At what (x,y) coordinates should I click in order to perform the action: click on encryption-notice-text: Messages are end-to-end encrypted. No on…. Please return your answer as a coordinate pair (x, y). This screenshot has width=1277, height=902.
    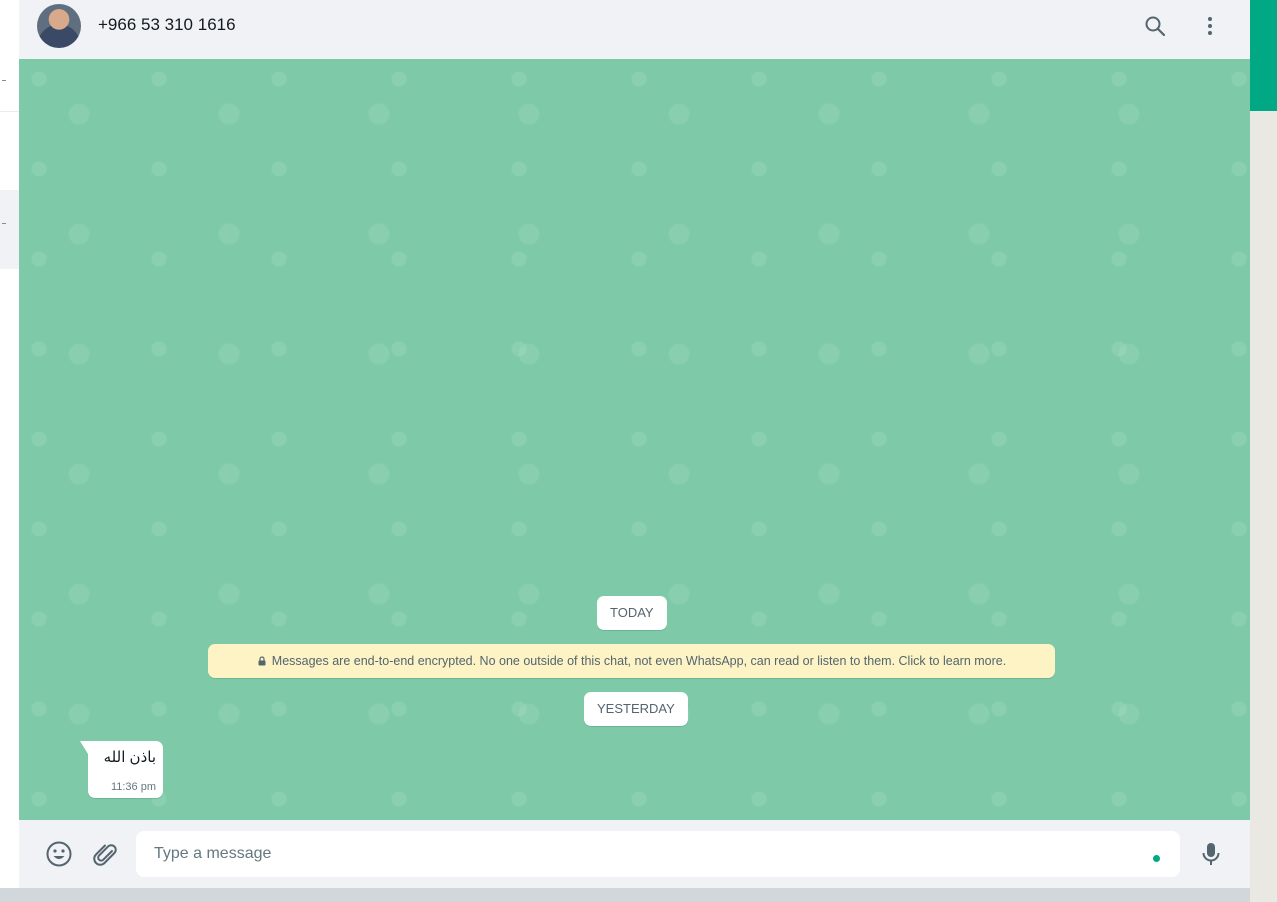
    Looking at the image, I should click on (639, 661).